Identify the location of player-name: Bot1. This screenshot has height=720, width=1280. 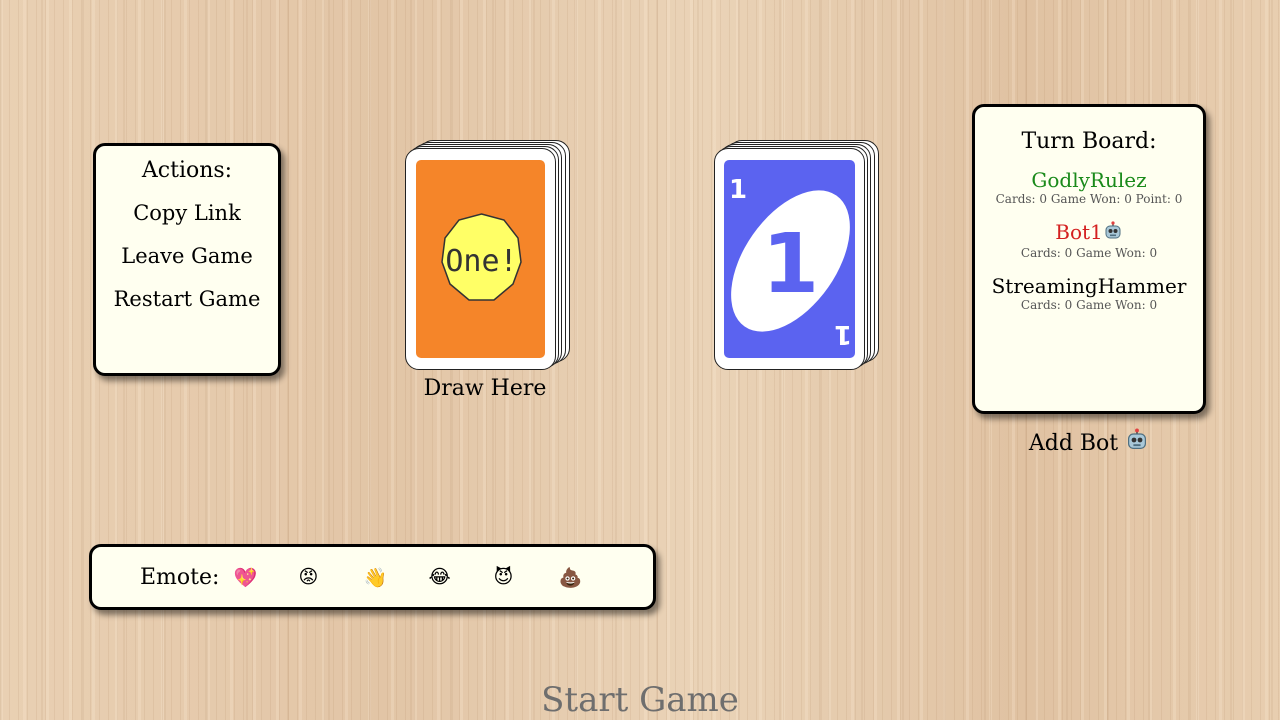
(1089, 233).